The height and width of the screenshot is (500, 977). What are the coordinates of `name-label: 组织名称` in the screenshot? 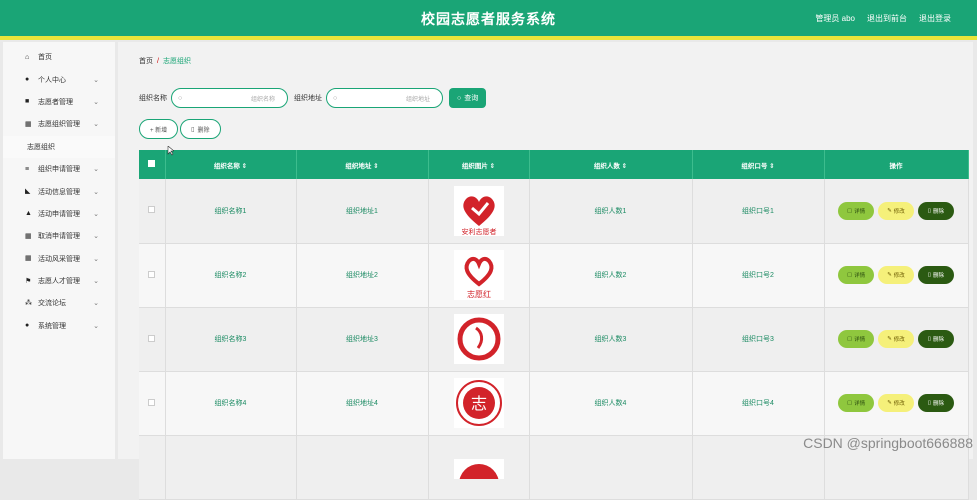 It's located at (153, 98).